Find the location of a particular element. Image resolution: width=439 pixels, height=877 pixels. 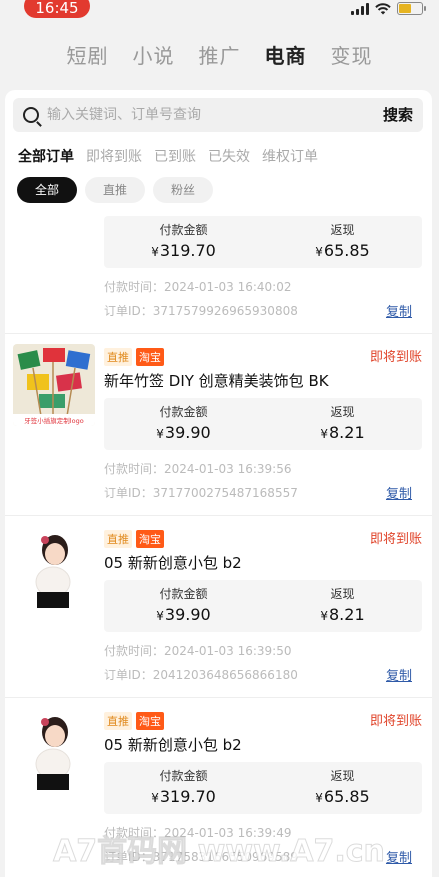

top-category-nav: 短剧 小说 推广 电商 变现 is located at coordinates (219, 54).